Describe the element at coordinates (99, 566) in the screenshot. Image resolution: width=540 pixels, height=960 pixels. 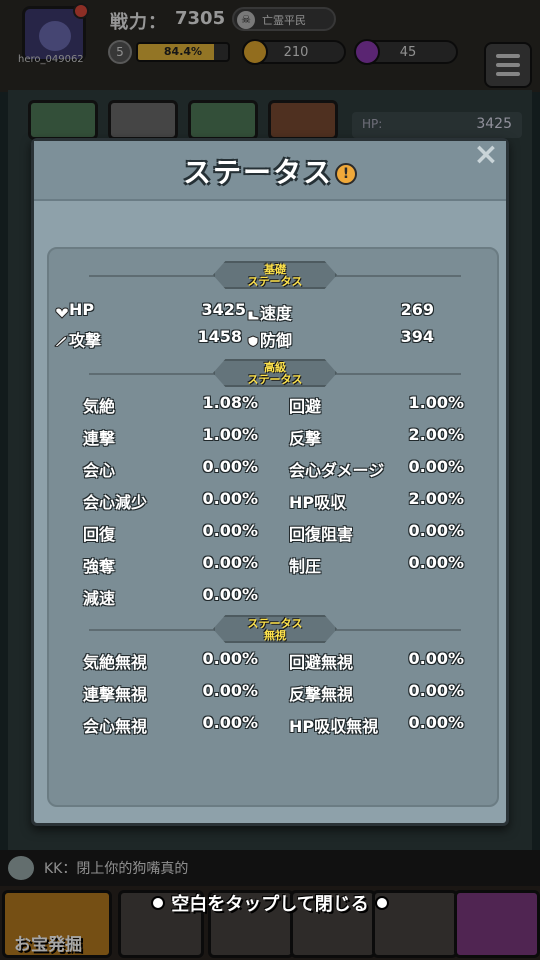
I see `stat-label: 強奪` at that location.